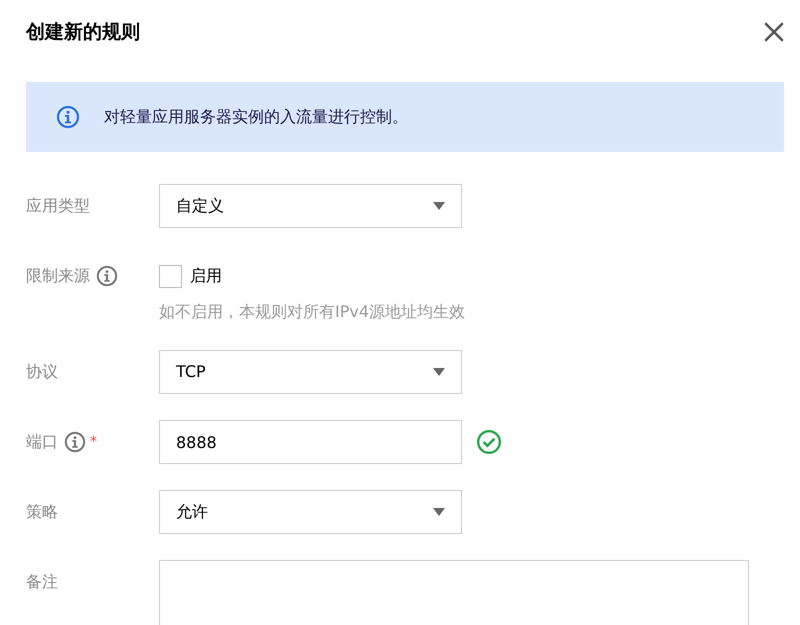 The height and width of the screenshot is (625, 800). What do you see at coordinates (42, 442) in the screenshot?
I see `field-label: 端口` at bounding box center [42, 442].